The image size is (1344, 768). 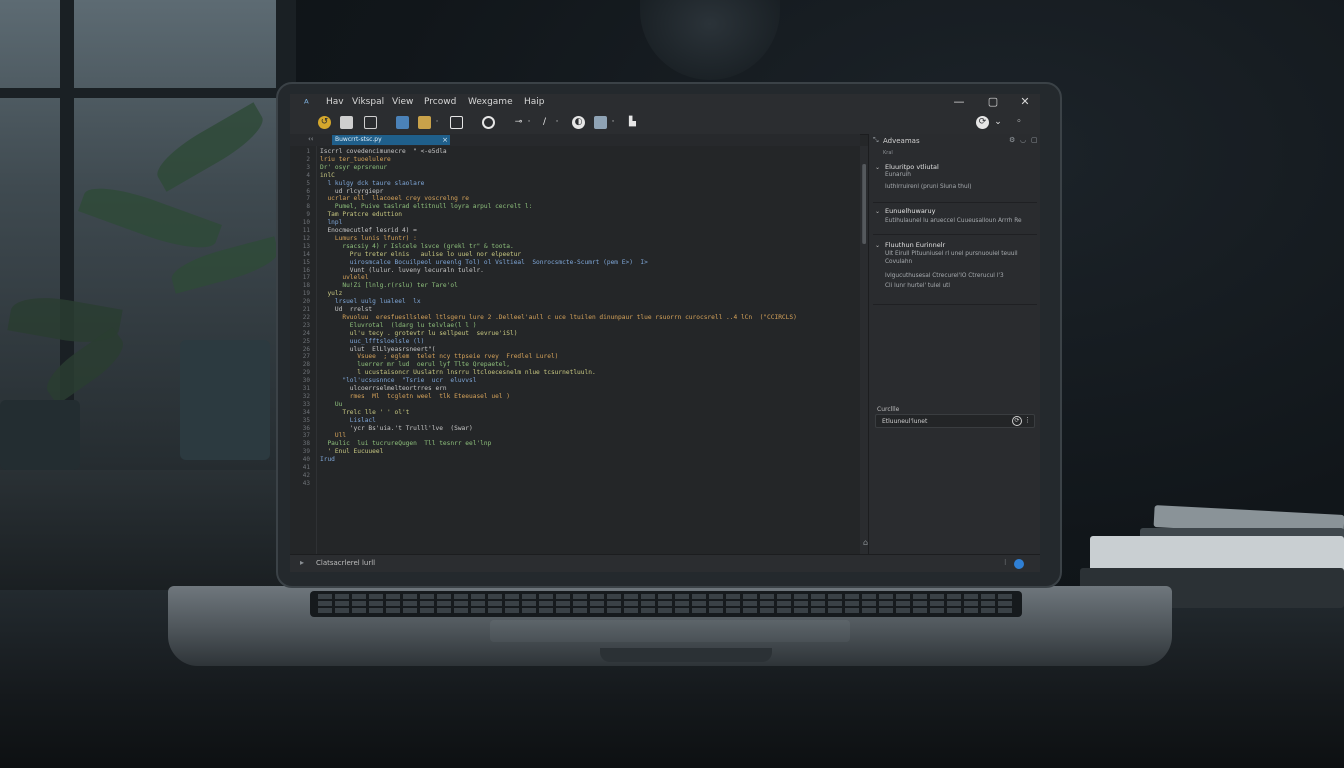 What do you see at coordinates (544, 122) in the screenshot?
I see `edit-icon: ∕` at bounding box center [544, 122].